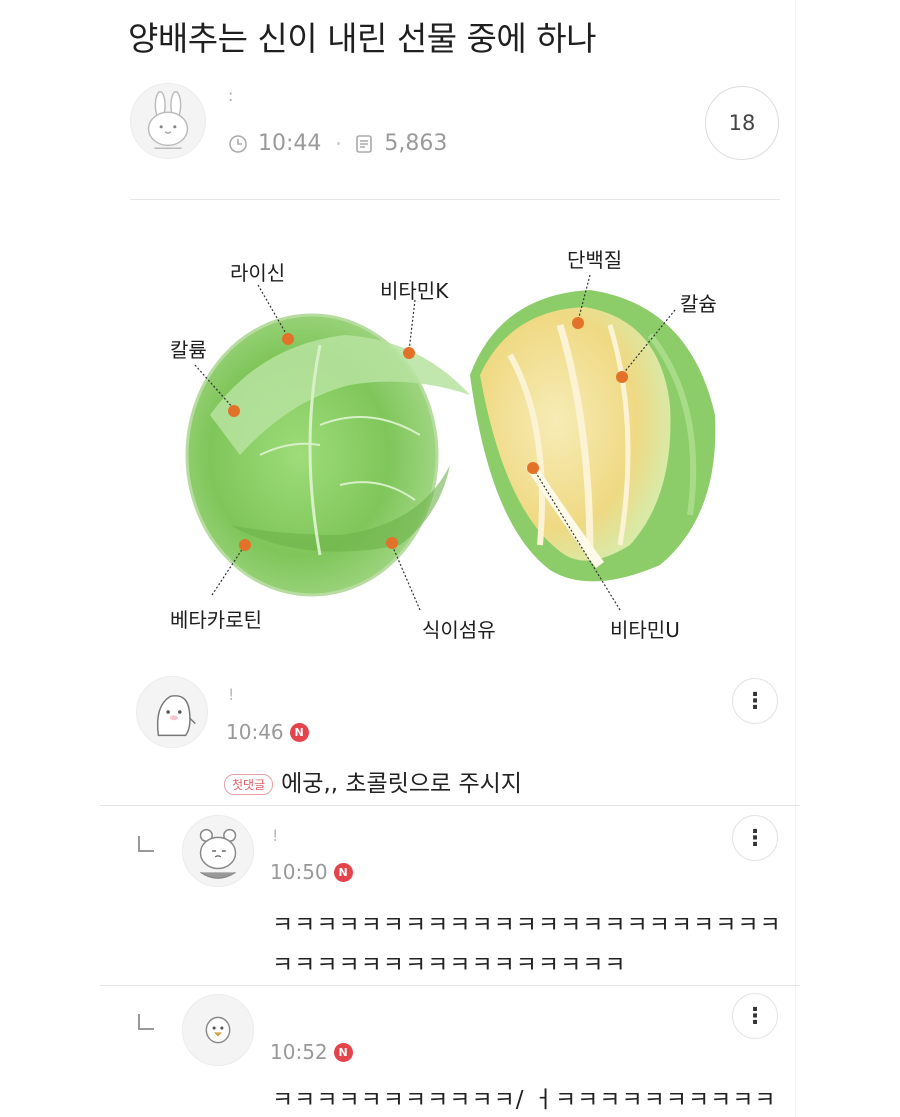  I want to click on reply-text-line-2: ㅋㅋㅋㅋㅋㅋㅋㅋㅋㅋㅋㅋㅋㅋㅋㅋ, so click(449, 965).